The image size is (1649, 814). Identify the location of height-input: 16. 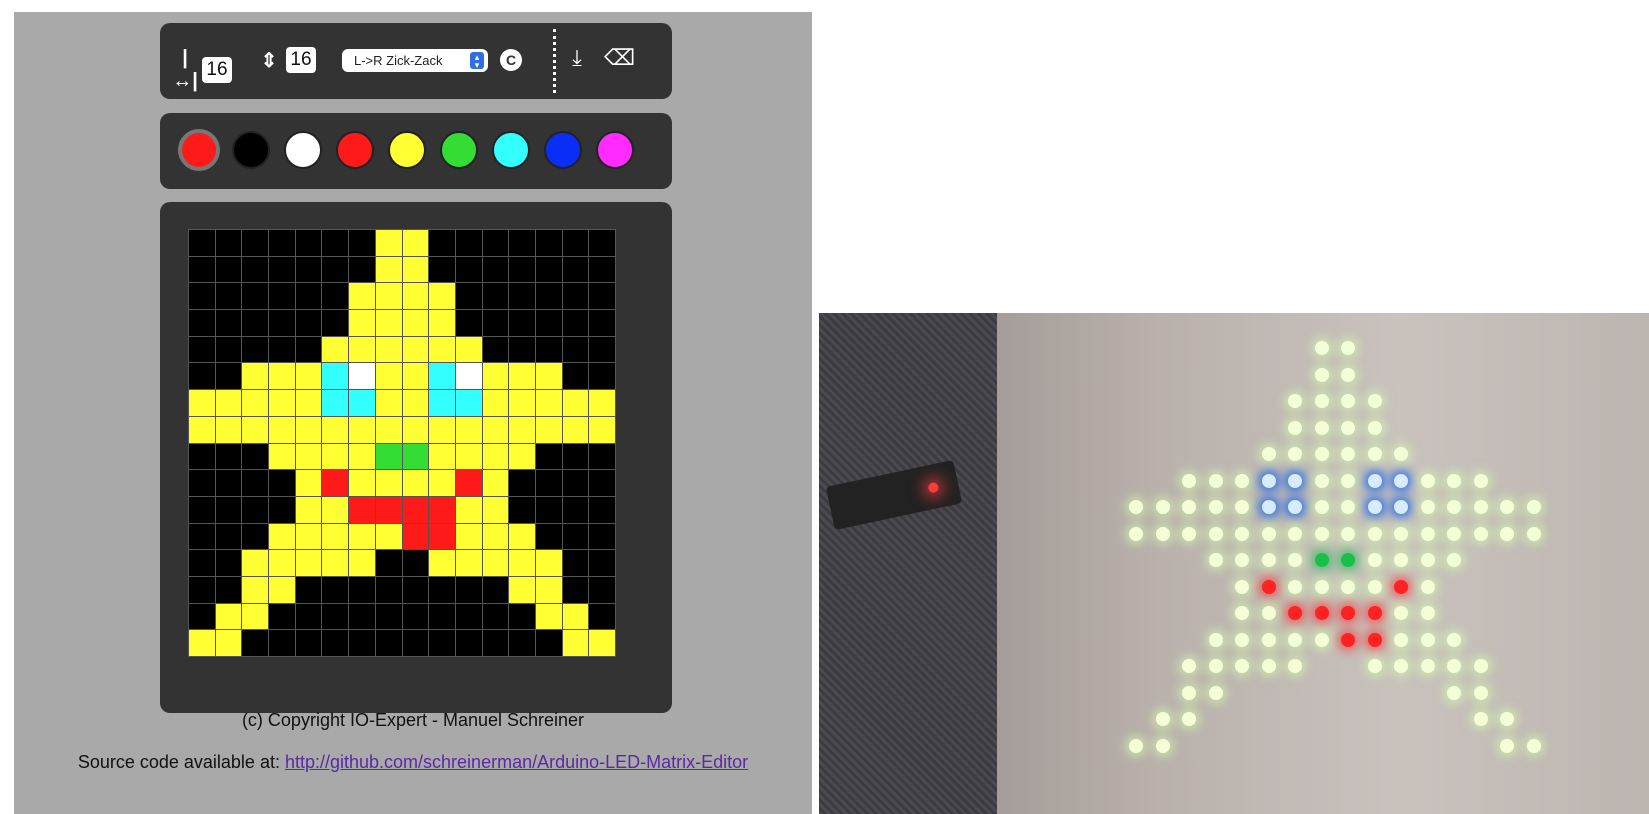
(301, 60).